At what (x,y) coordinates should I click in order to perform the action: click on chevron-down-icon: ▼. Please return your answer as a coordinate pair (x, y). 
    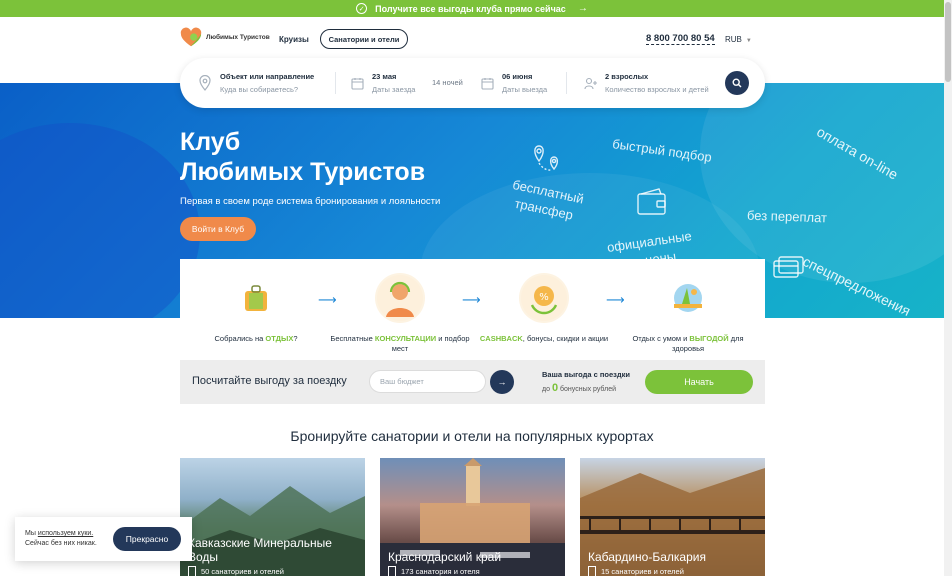
    Looking at the image, I should click on (748, 41).